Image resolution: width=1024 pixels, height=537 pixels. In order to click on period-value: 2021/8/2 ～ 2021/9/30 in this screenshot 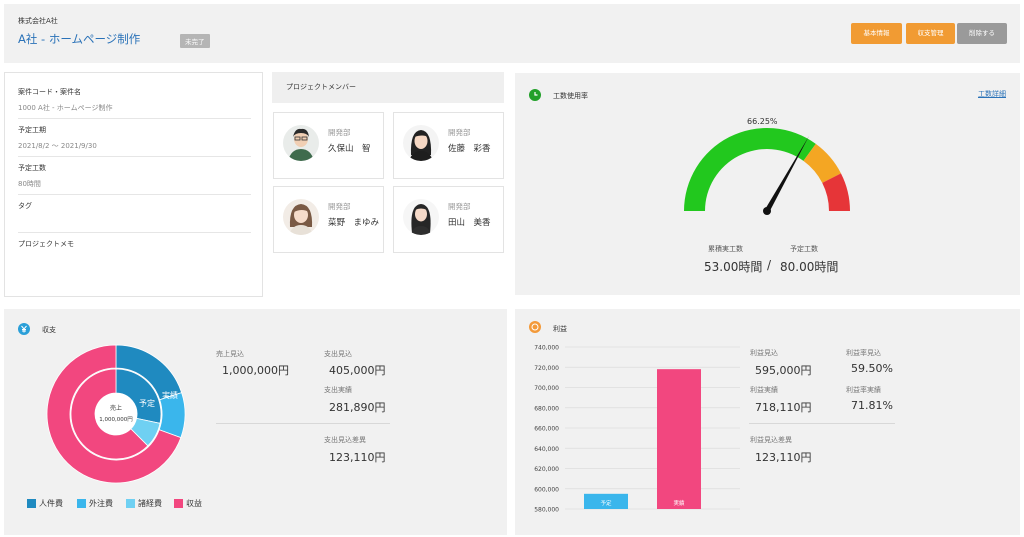, I will do `click(57, 146)`.